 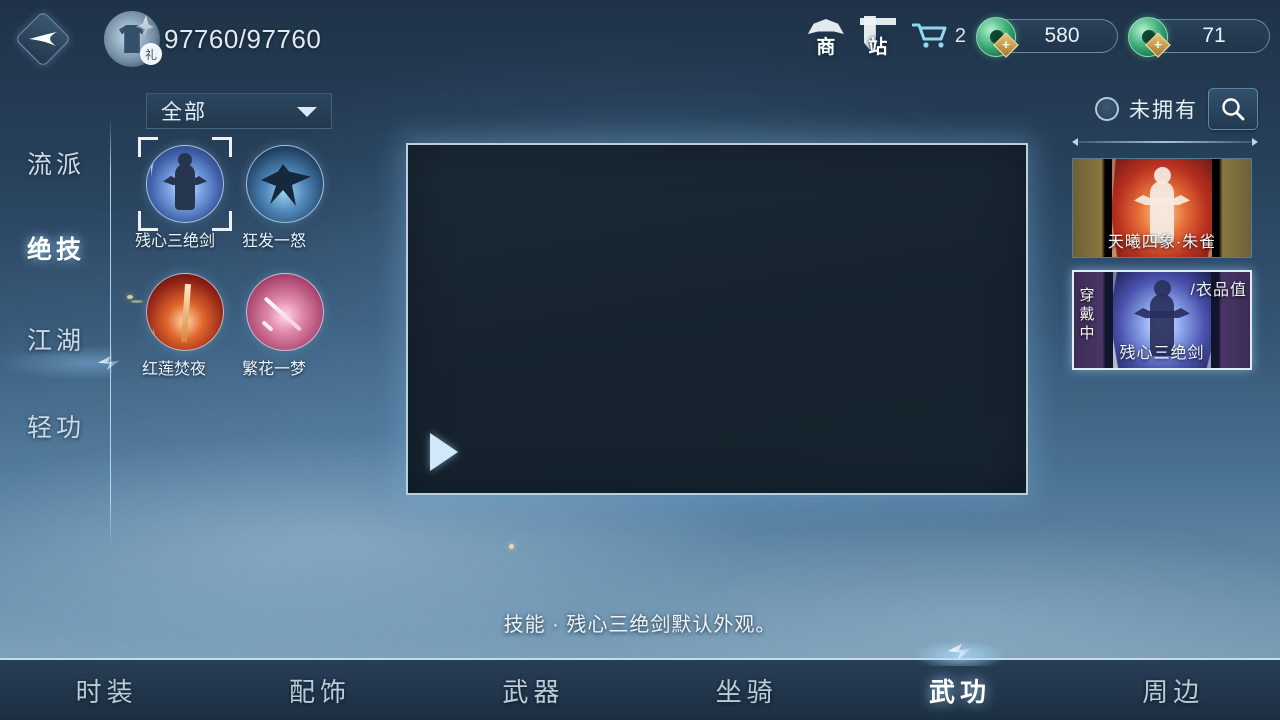 I want to click on sidebar: 流派 绝技 江湖 轻功, so click(x=60, y=328).